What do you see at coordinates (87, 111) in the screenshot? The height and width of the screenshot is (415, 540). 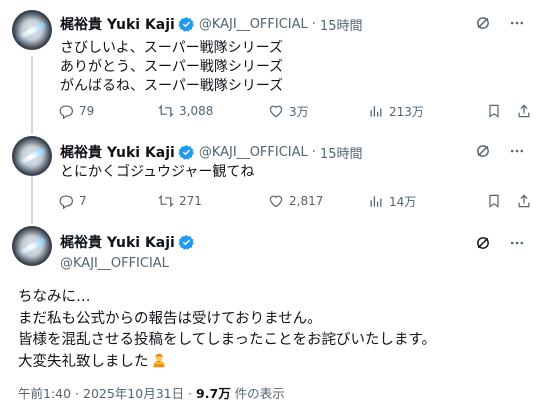 I see `reply-count: 79` at bounding box center [87, 111].